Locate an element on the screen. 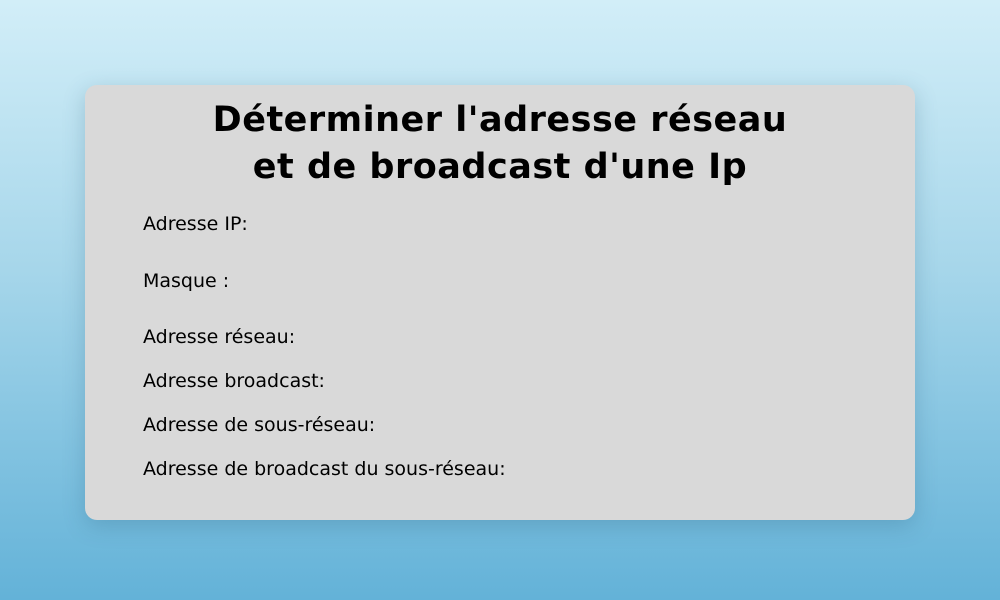  subnet-address-row: Adresse de sous-réseau: is located at coordinates (269, 425).